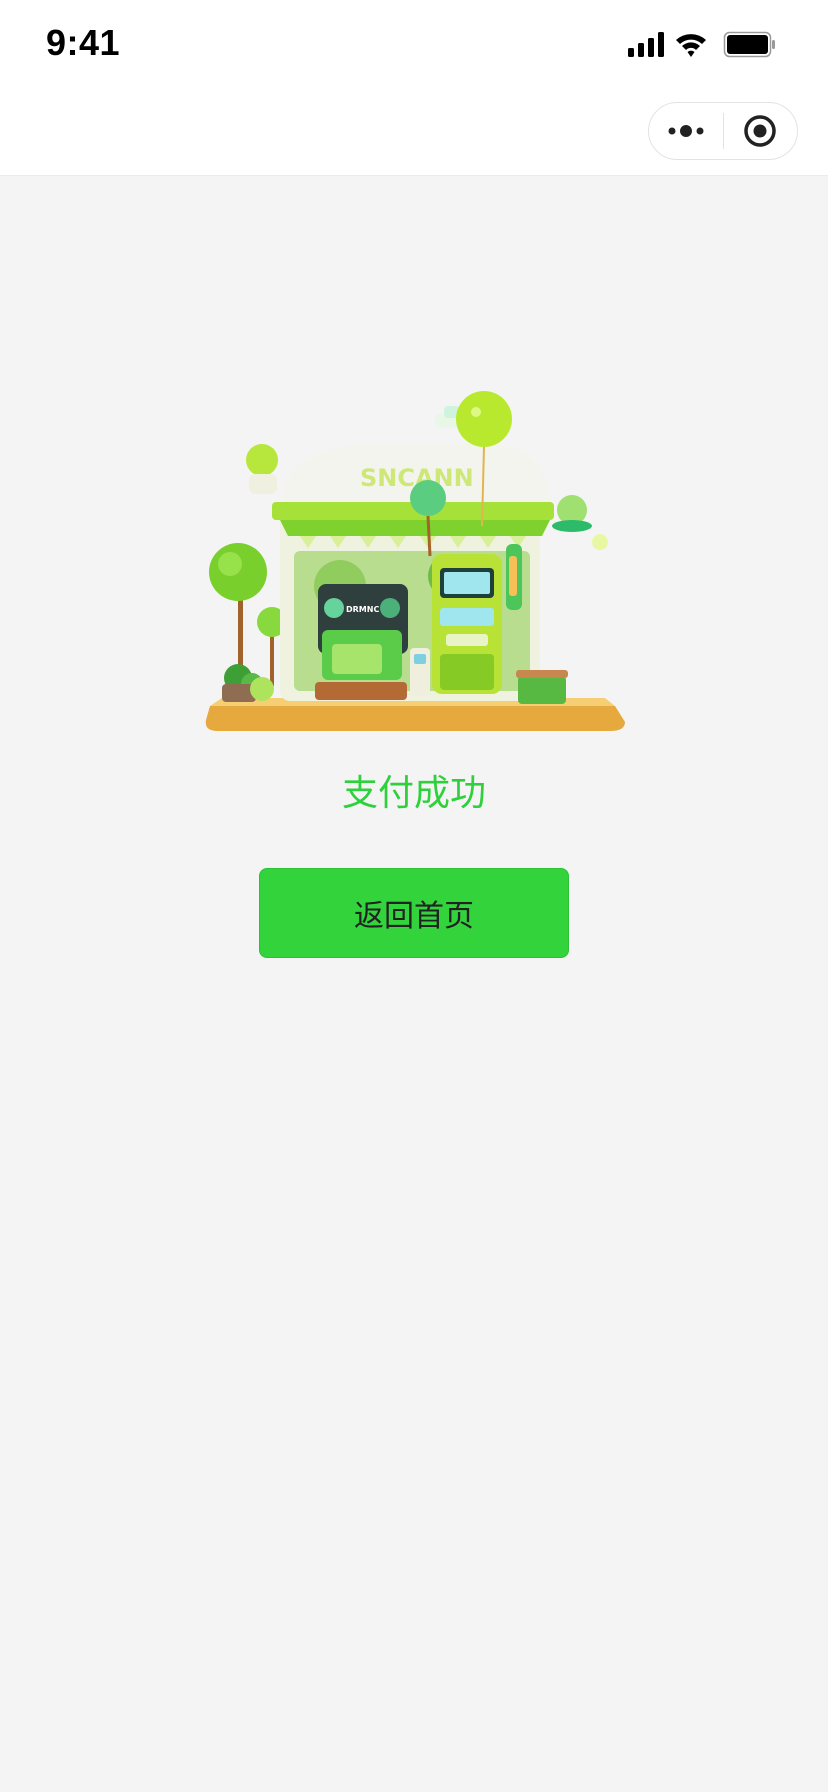 This screenshot has width=828, height=1792. I want to click on wifi-icon, so click(691, 45).